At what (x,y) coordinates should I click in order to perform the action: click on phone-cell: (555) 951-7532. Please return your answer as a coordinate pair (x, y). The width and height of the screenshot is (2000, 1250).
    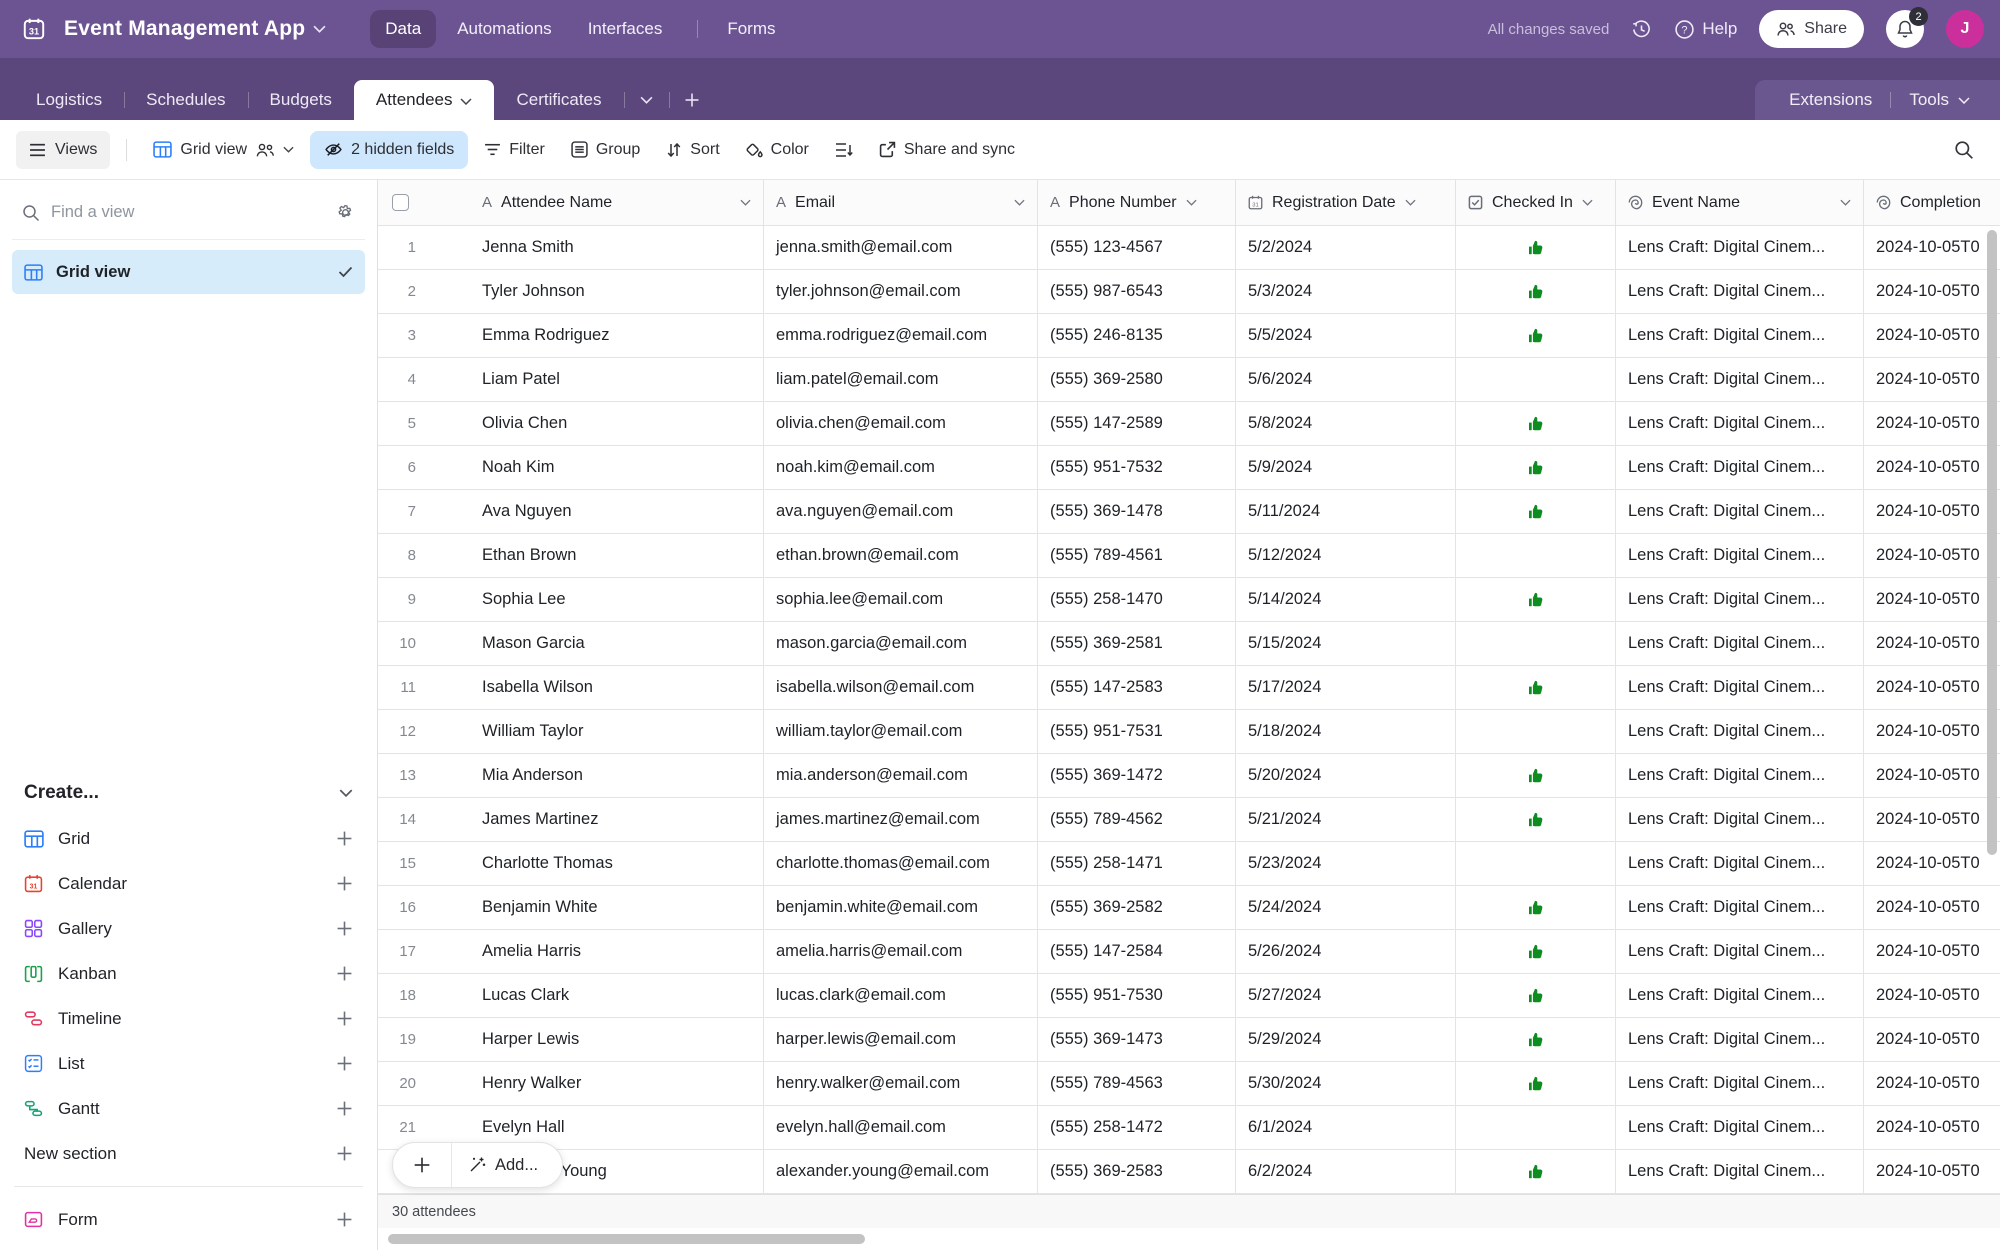
    Looking at the image, I should click on (1137, 467).